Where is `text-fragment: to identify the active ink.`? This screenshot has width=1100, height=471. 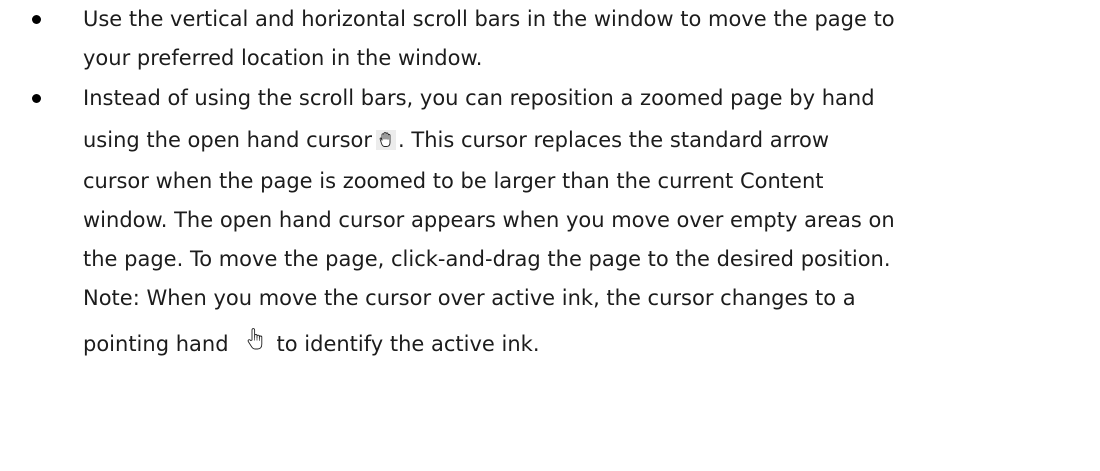
text-fragment: to identify the active ink. is located at coordinates (408, 344).